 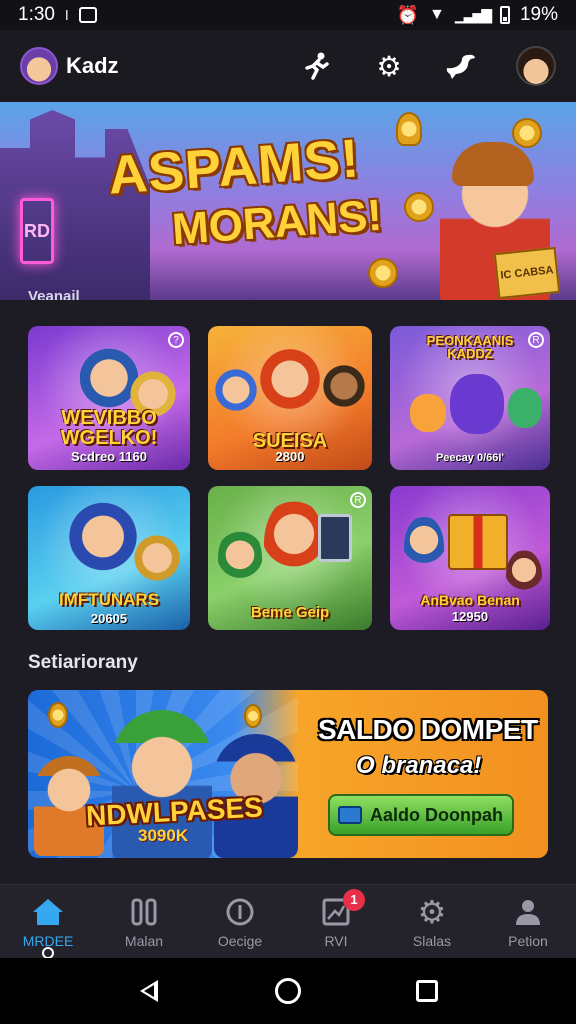 I want to click on character-sign: IC CABSA, so click(x=527, y=273).